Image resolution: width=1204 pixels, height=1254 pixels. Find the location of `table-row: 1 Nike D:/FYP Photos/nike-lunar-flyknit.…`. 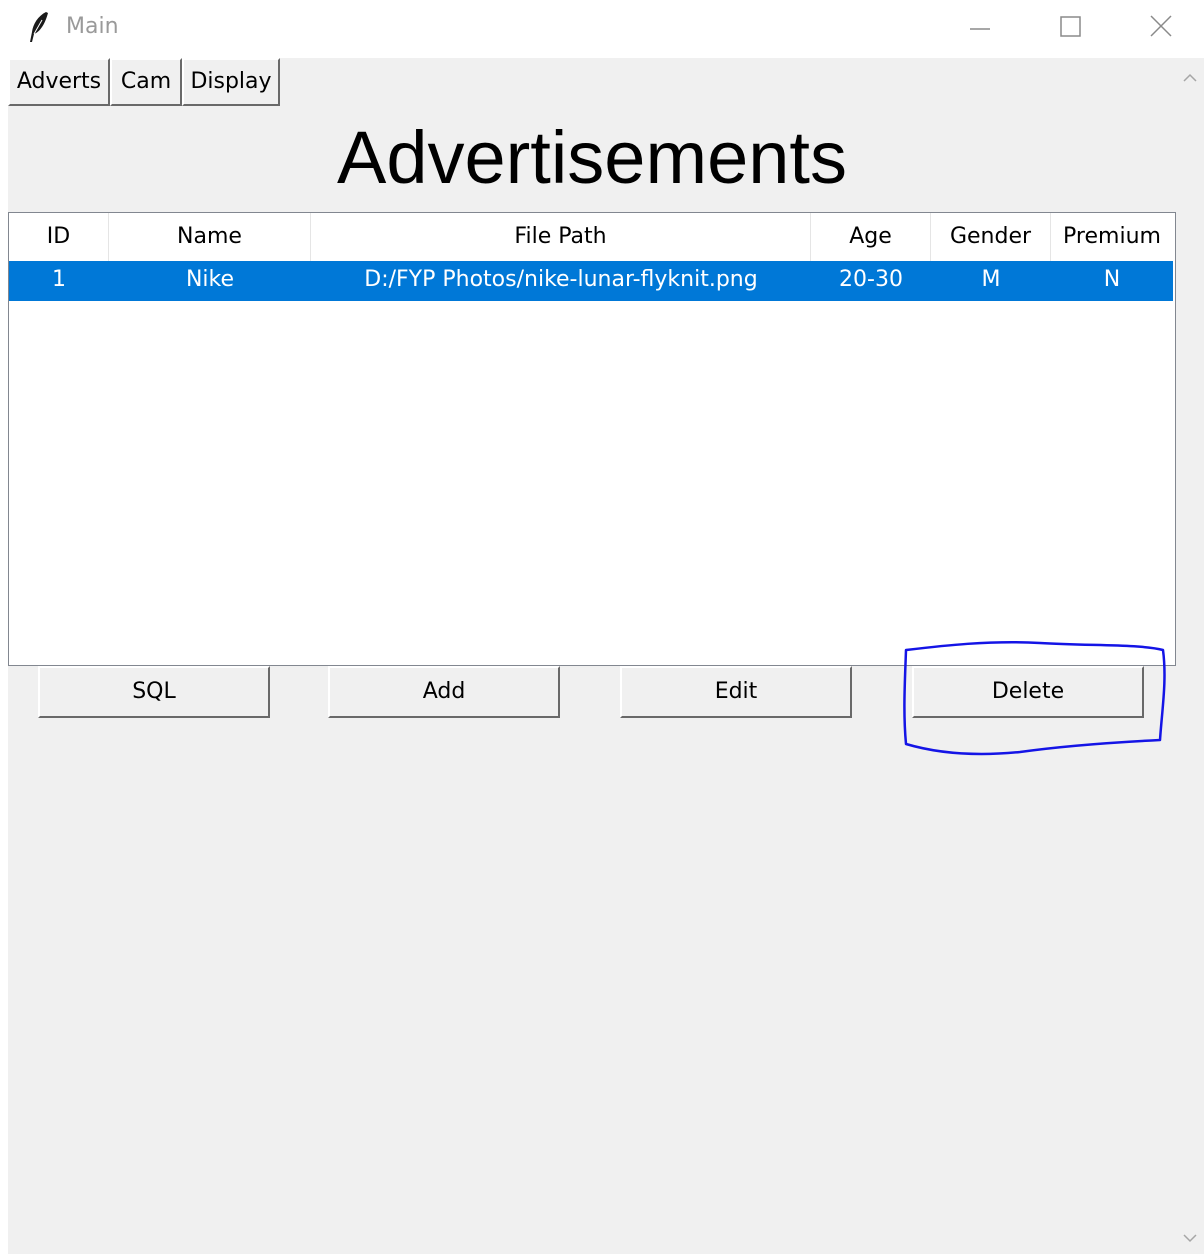

table-row: 1 Nike D:/FYP Photos/nike-lunar-flyknit.… is located at coordinates (591, 281).